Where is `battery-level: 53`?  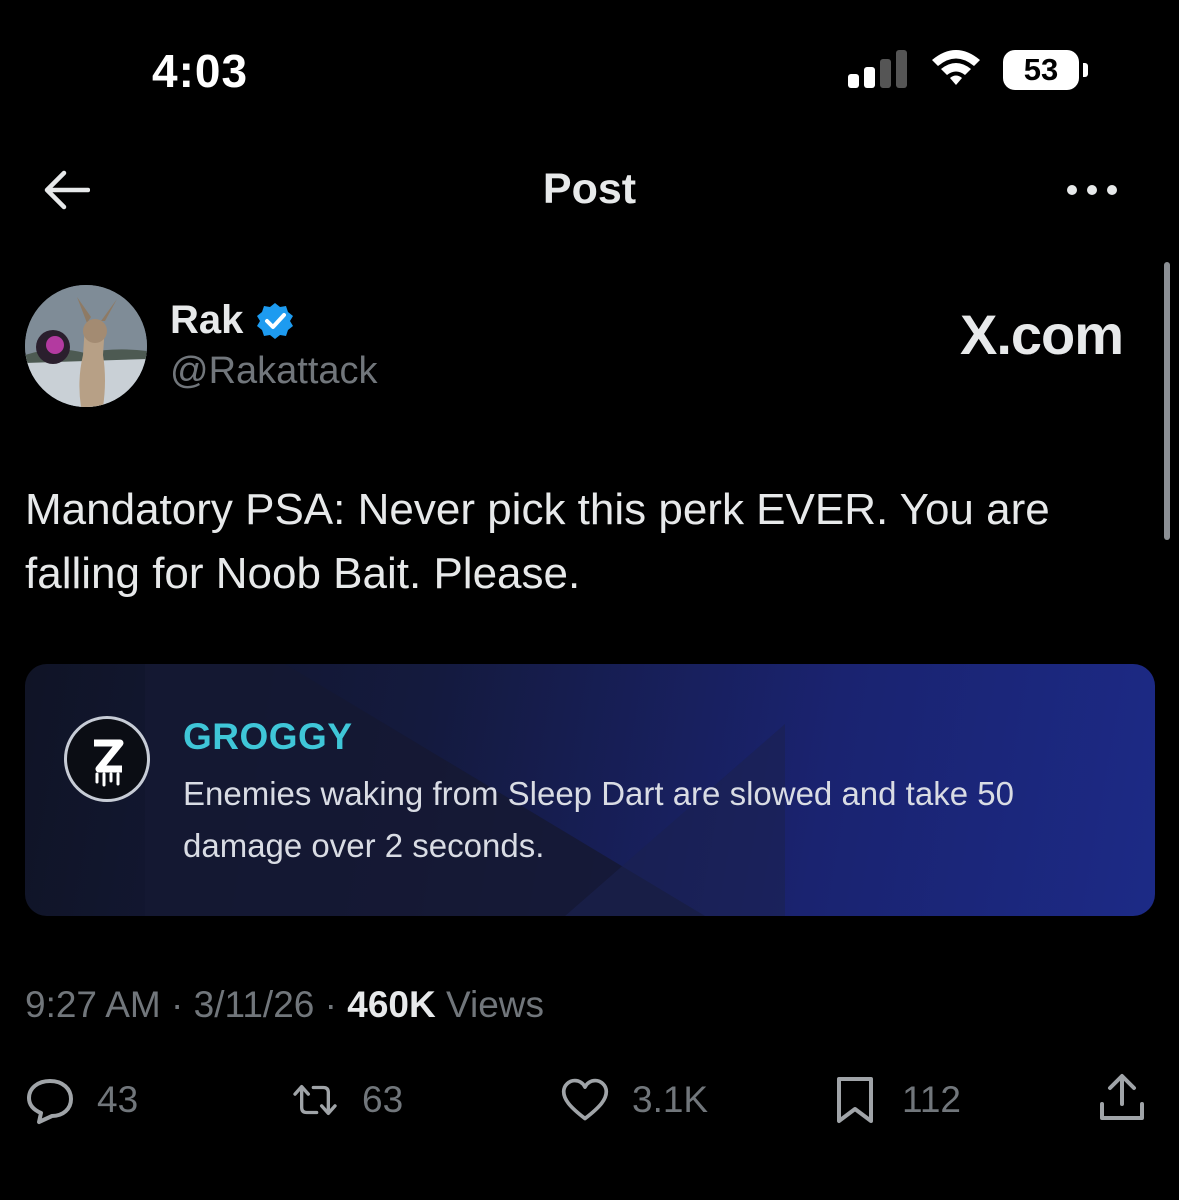
battery-level: 53 is located at coordinates (1041, 69).